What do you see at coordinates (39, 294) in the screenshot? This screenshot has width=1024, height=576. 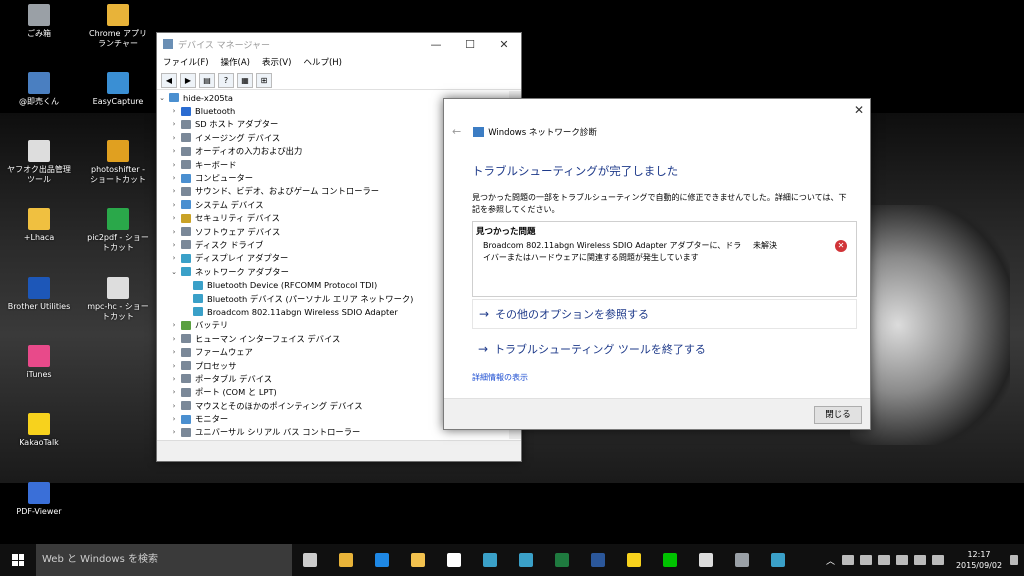 I see `desktop-icon: Brother Utilities` at bounding box center [39, 294].